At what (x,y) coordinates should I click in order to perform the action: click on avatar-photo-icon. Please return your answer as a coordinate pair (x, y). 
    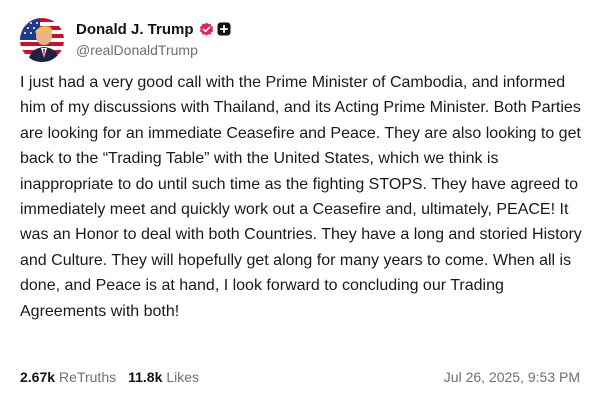
    Looking at the image, I should click on (42, 40).